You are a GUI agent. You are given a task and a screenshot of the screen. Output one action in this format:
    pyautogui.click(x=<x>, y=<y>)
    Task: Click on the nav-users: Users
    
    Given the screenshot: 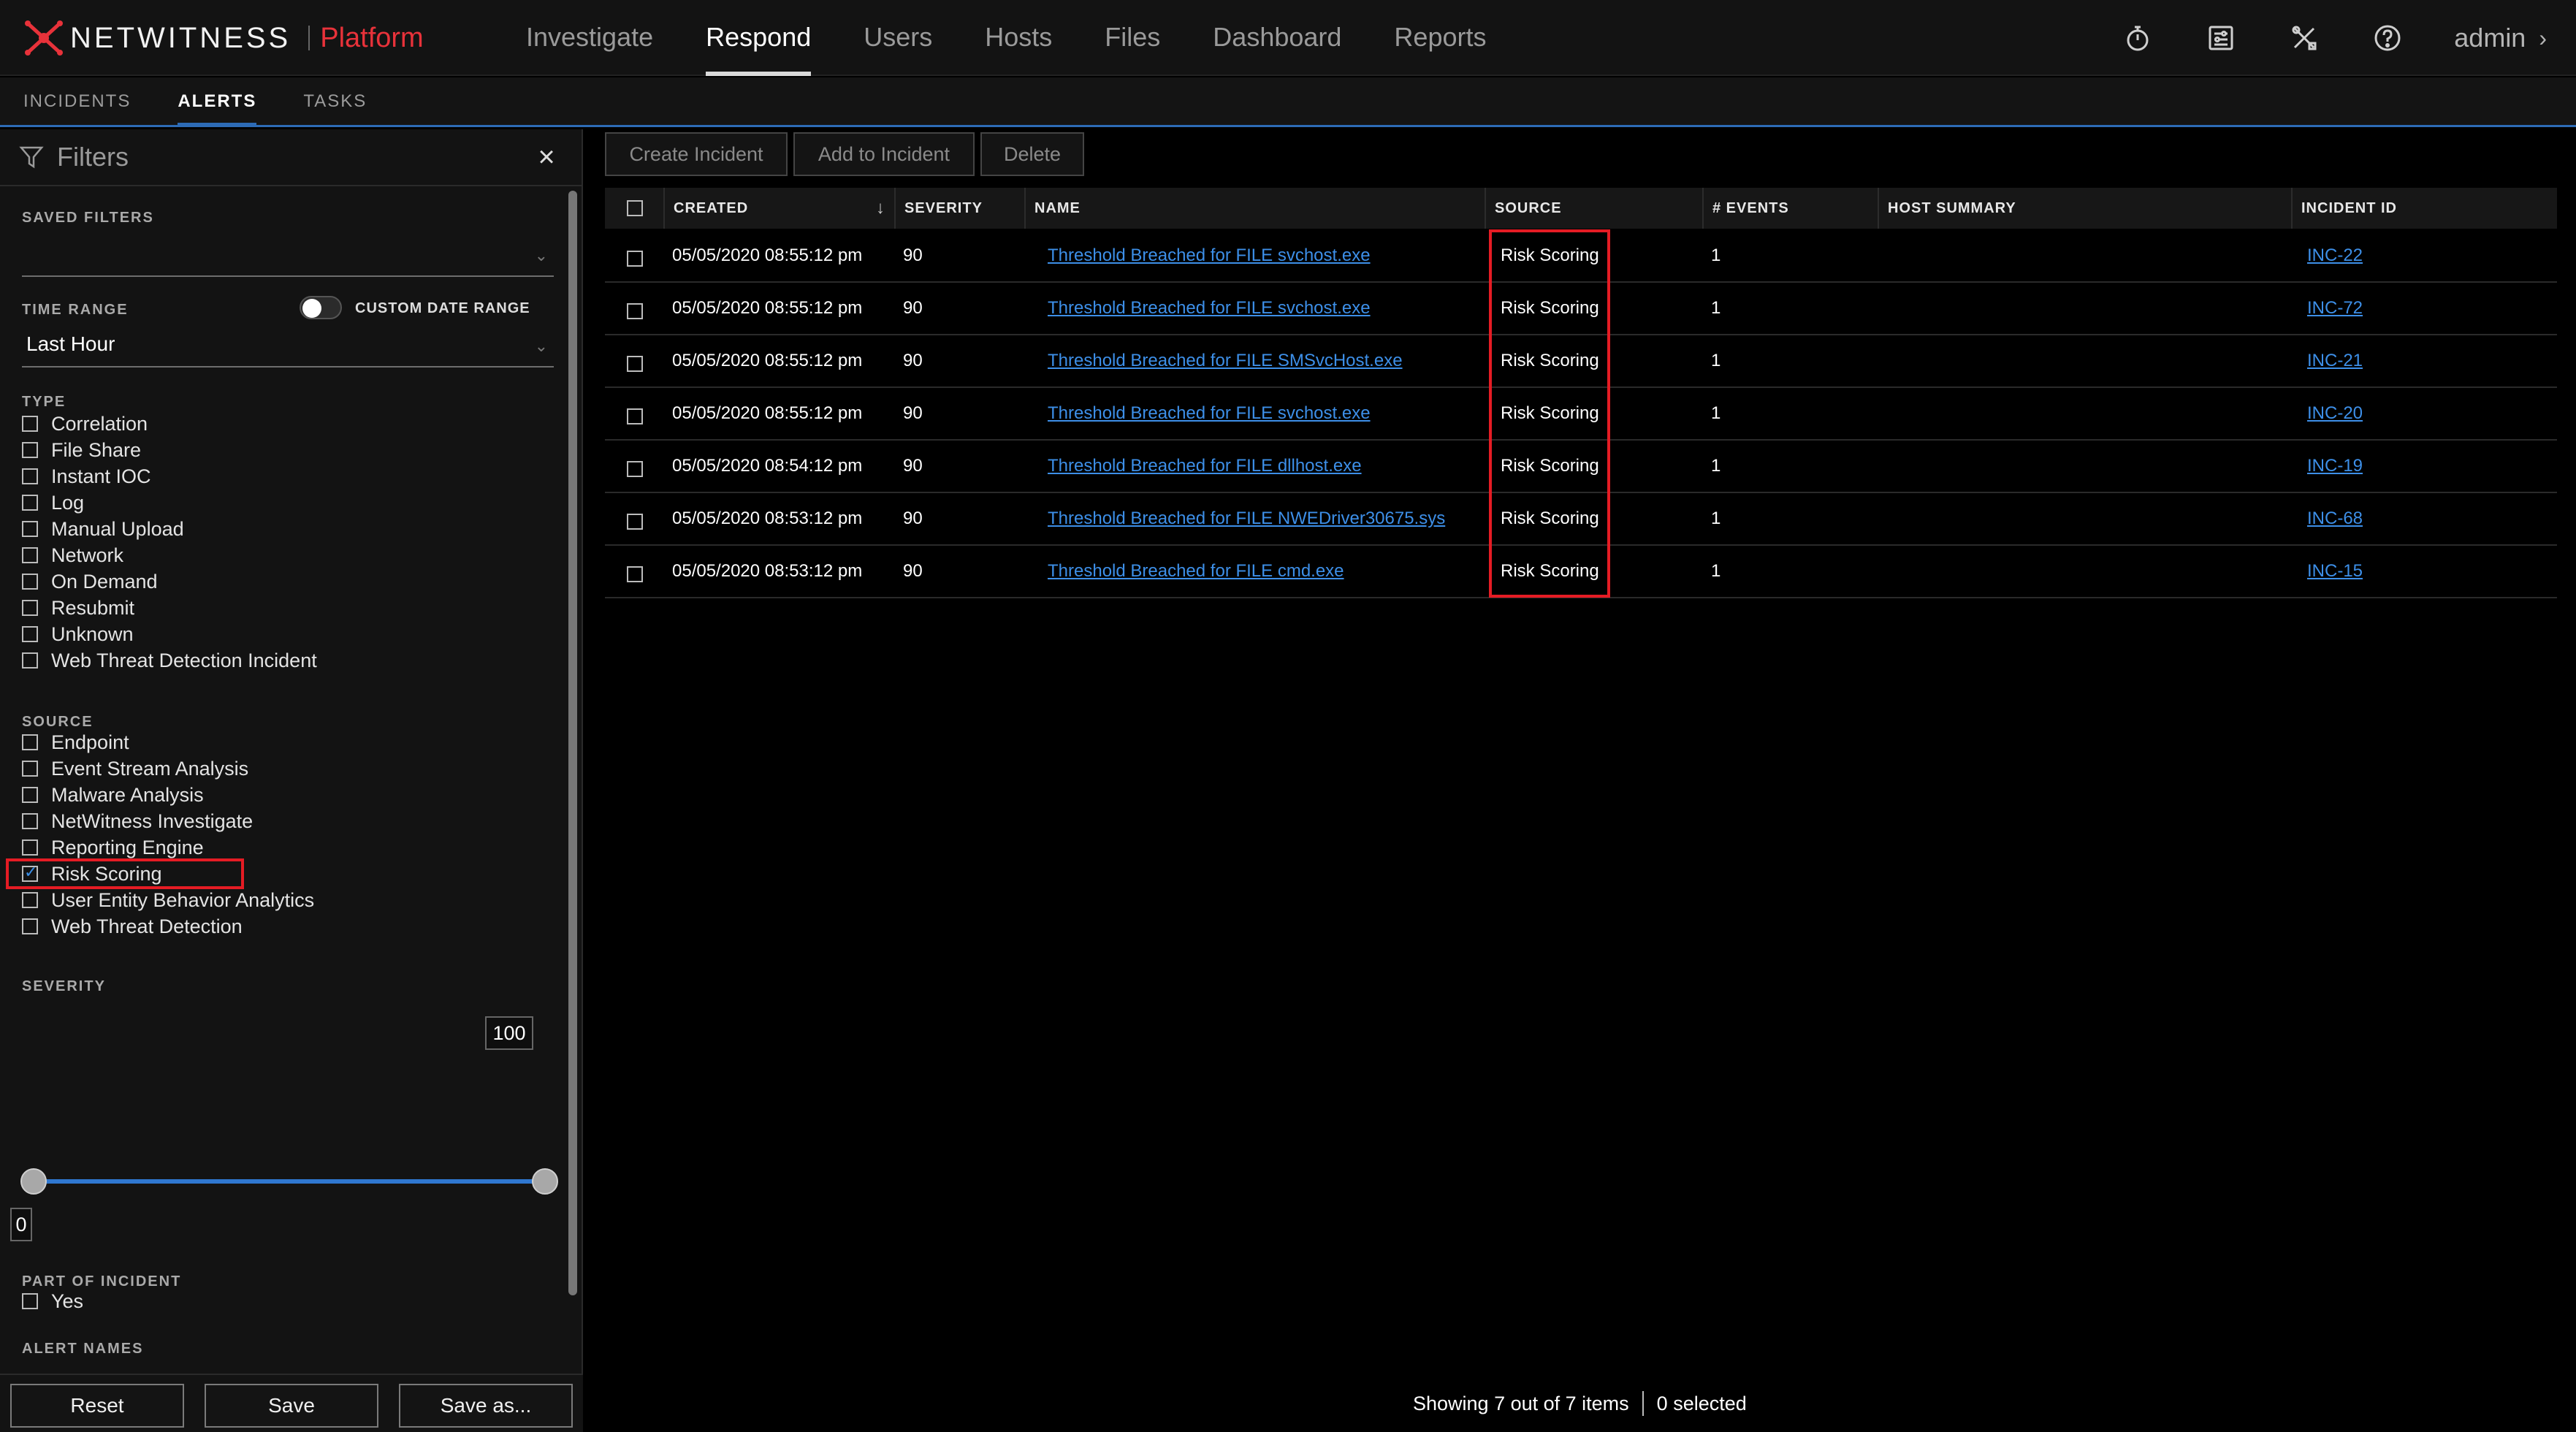 What is the action you would take?
    pyautogui.click(x=898, y=38)
    